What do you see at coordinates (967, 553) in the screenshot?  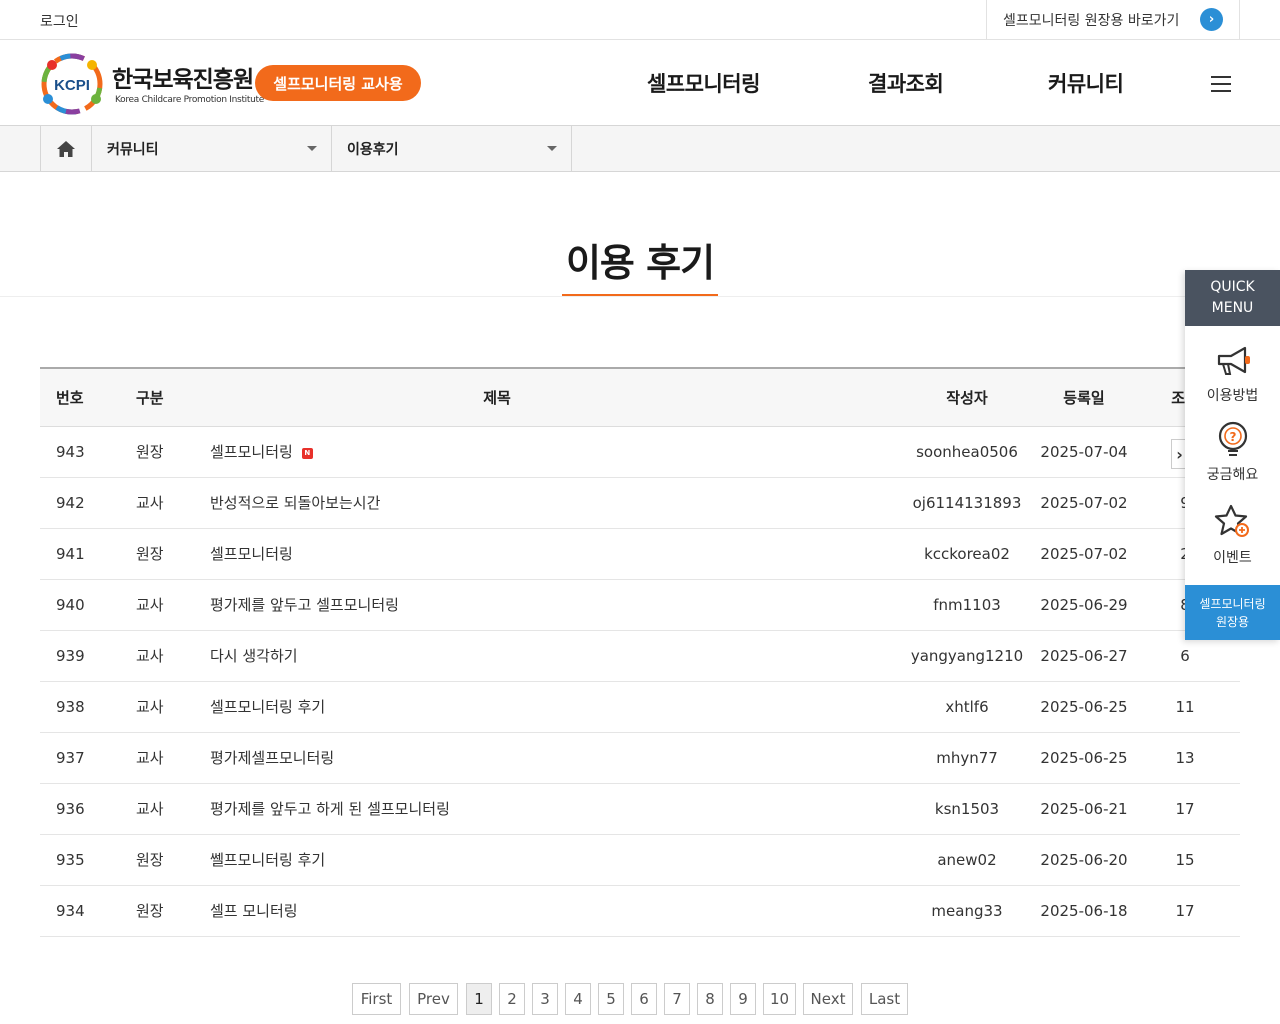 I see `row-author: kcckorea02` at bounding box center [967, 553].